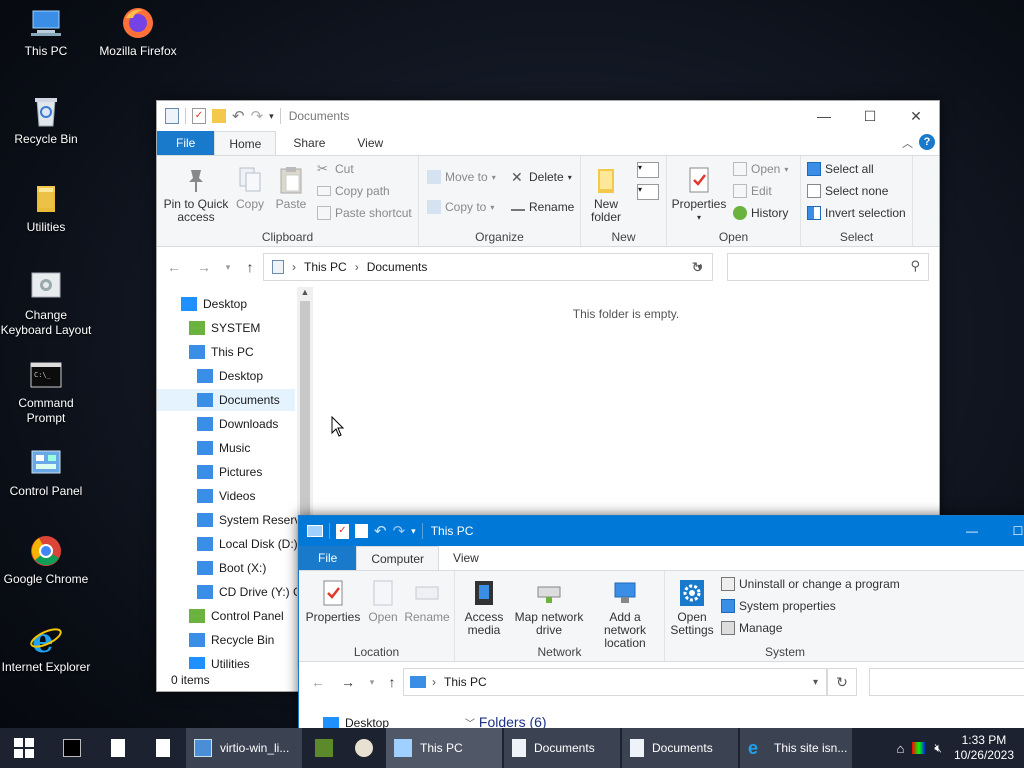 This screenshot has height=768, width=1024. Describe the element at coordinates (840, 169) in the screenshot. I see `select-all-button: Select all` at that location.